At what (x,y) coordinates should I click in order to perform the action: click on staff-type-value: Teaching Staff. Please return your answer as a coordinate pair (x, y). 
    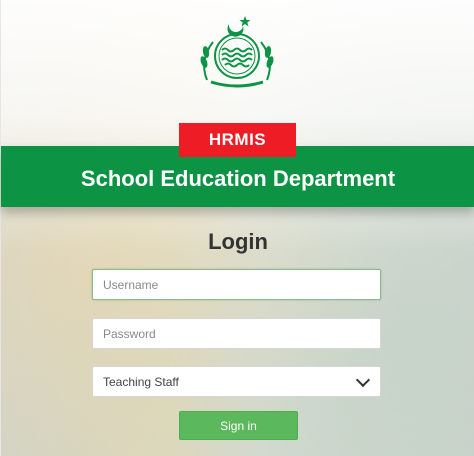
    Looking at the image, I should click on (141, 381).